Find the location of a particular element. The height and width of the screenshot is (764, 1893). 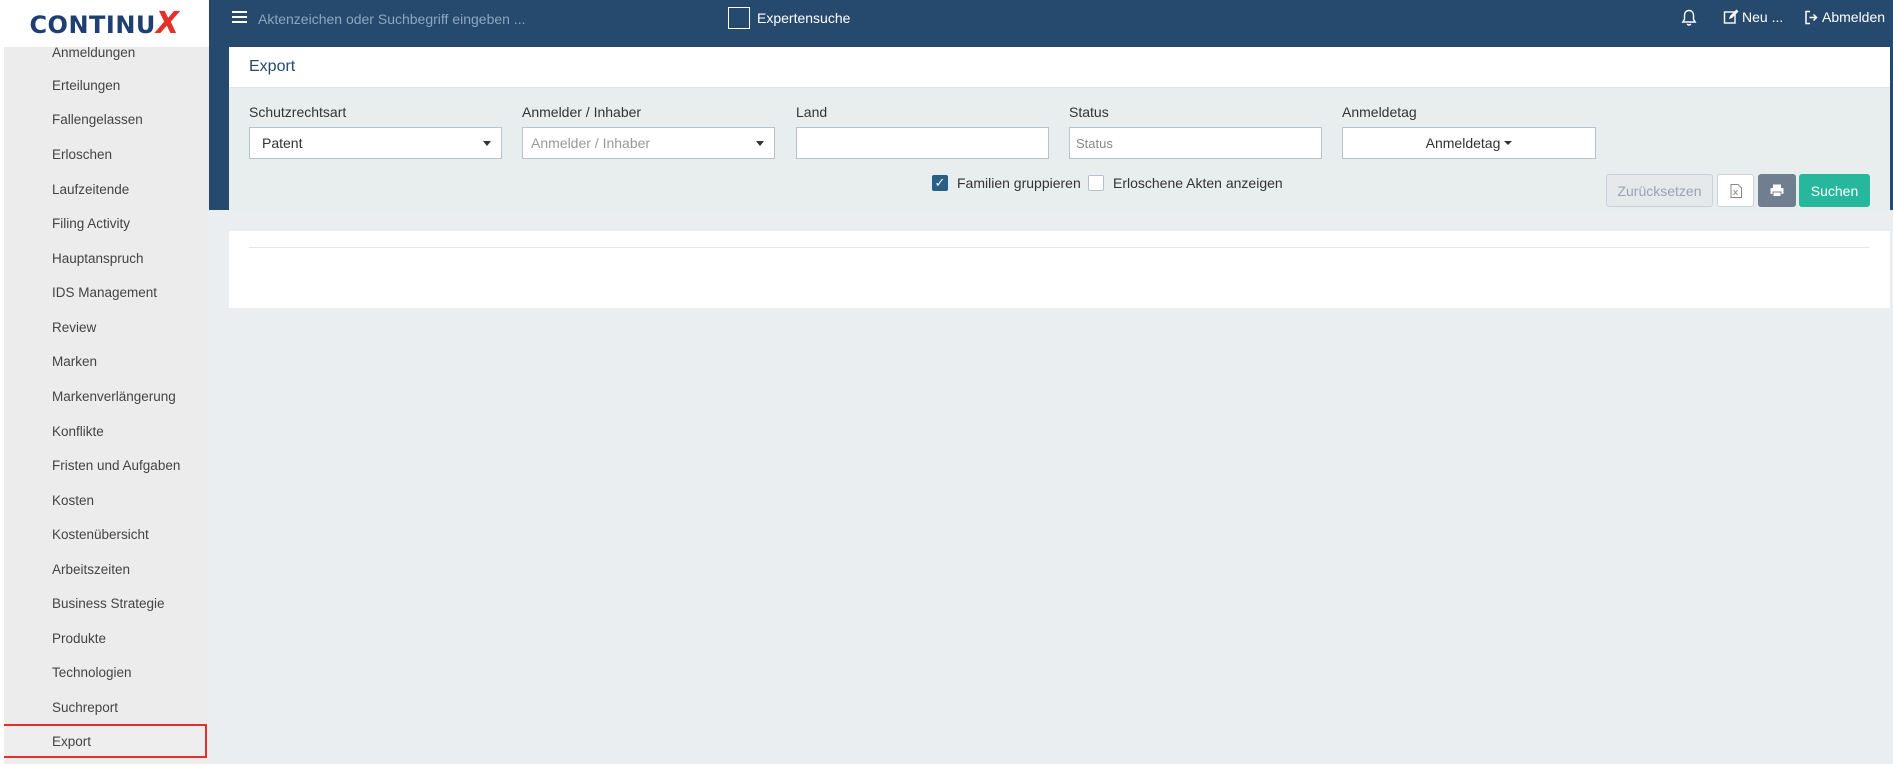

anmelder-select: Anmelder / Inhaber is located at coordinates (648, 143).